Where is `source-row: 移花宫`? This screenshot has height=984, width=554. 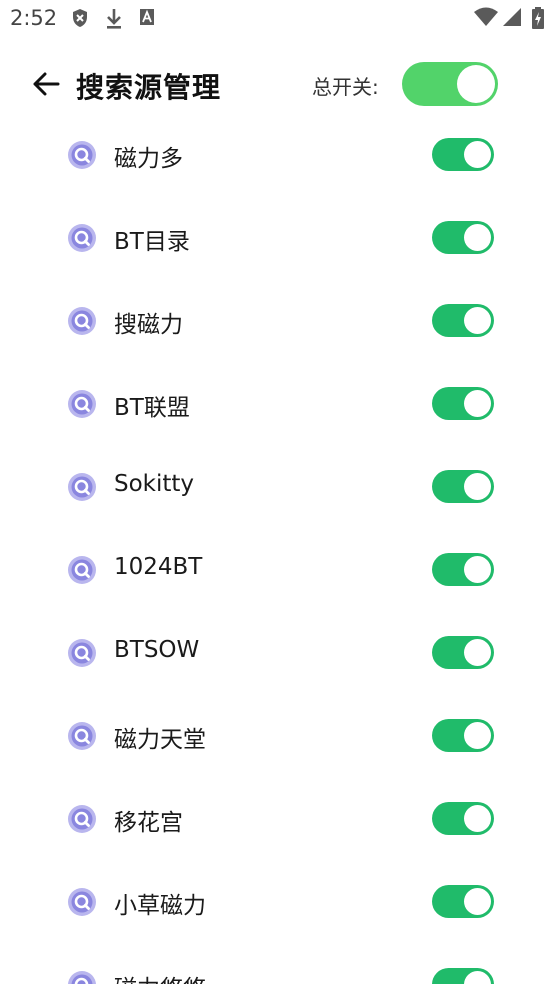
source-row: 移花宫 is located at coordinates (277, 818).